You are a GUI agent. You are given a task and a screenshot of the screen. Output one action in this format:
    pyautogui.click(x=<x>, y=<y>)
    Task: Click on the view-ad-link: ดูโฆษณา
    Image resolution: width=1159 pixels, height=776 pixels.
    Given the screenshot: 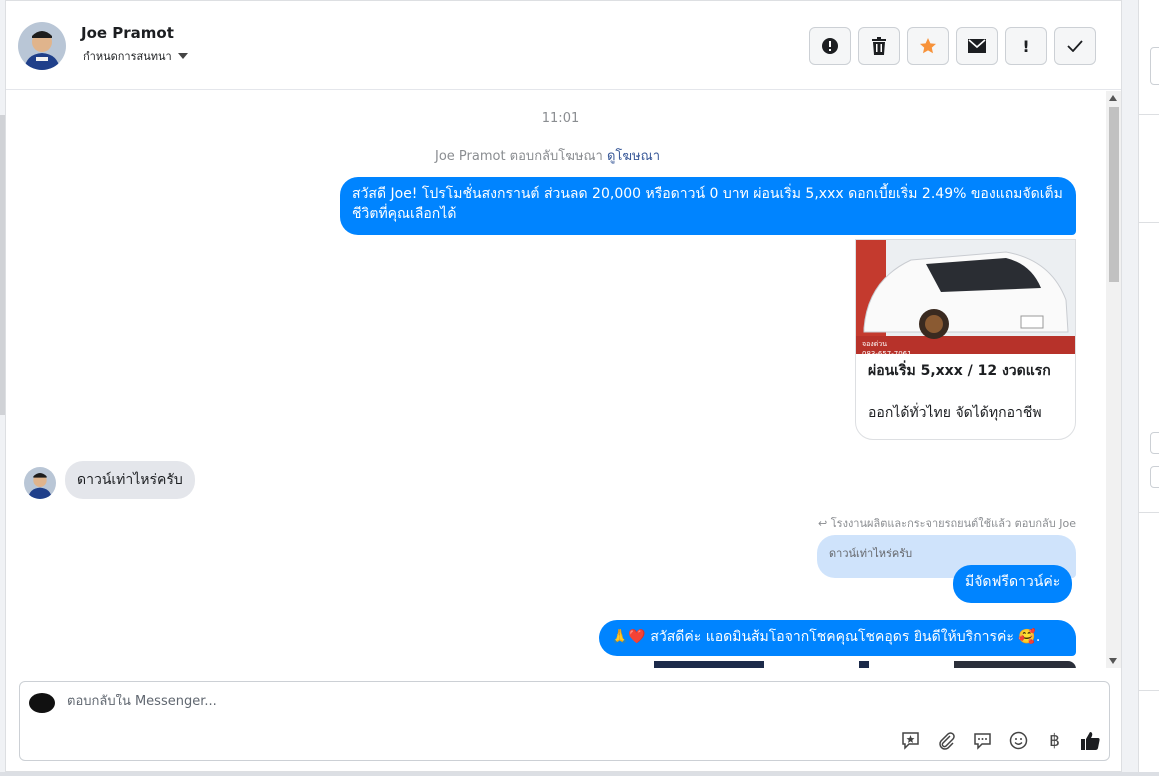 What is the action you would take?
    pyautogui.click(x=633, y=156)
    